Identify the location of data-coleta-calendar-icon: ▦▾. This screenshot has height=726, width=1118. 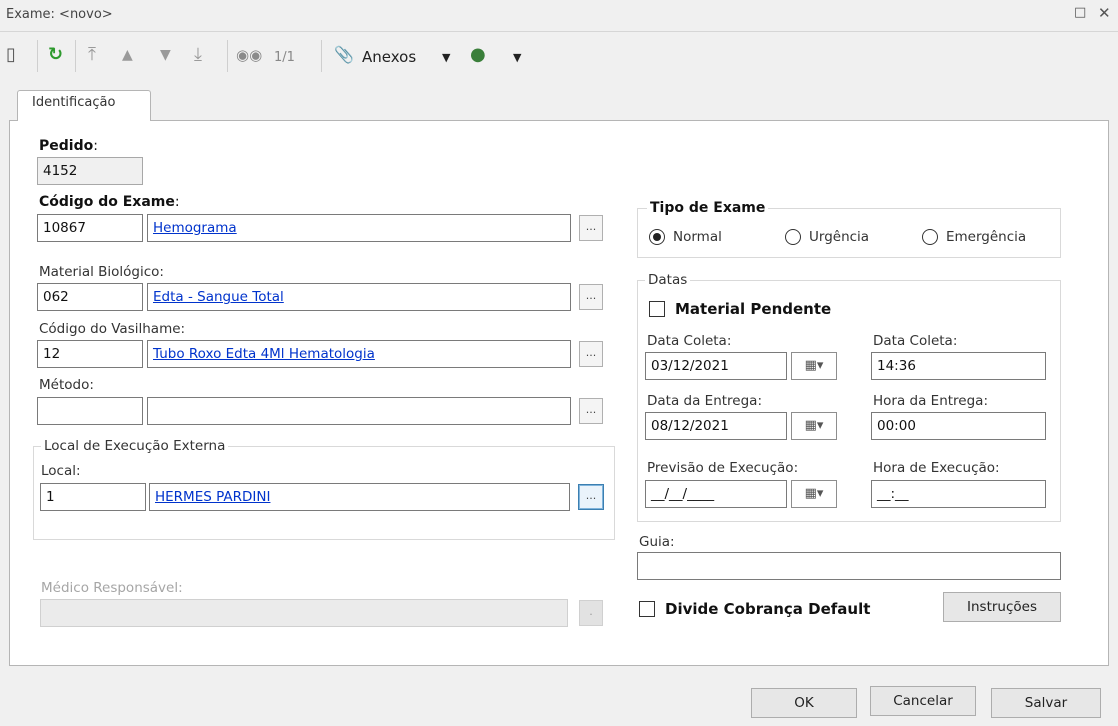
(814, 366).